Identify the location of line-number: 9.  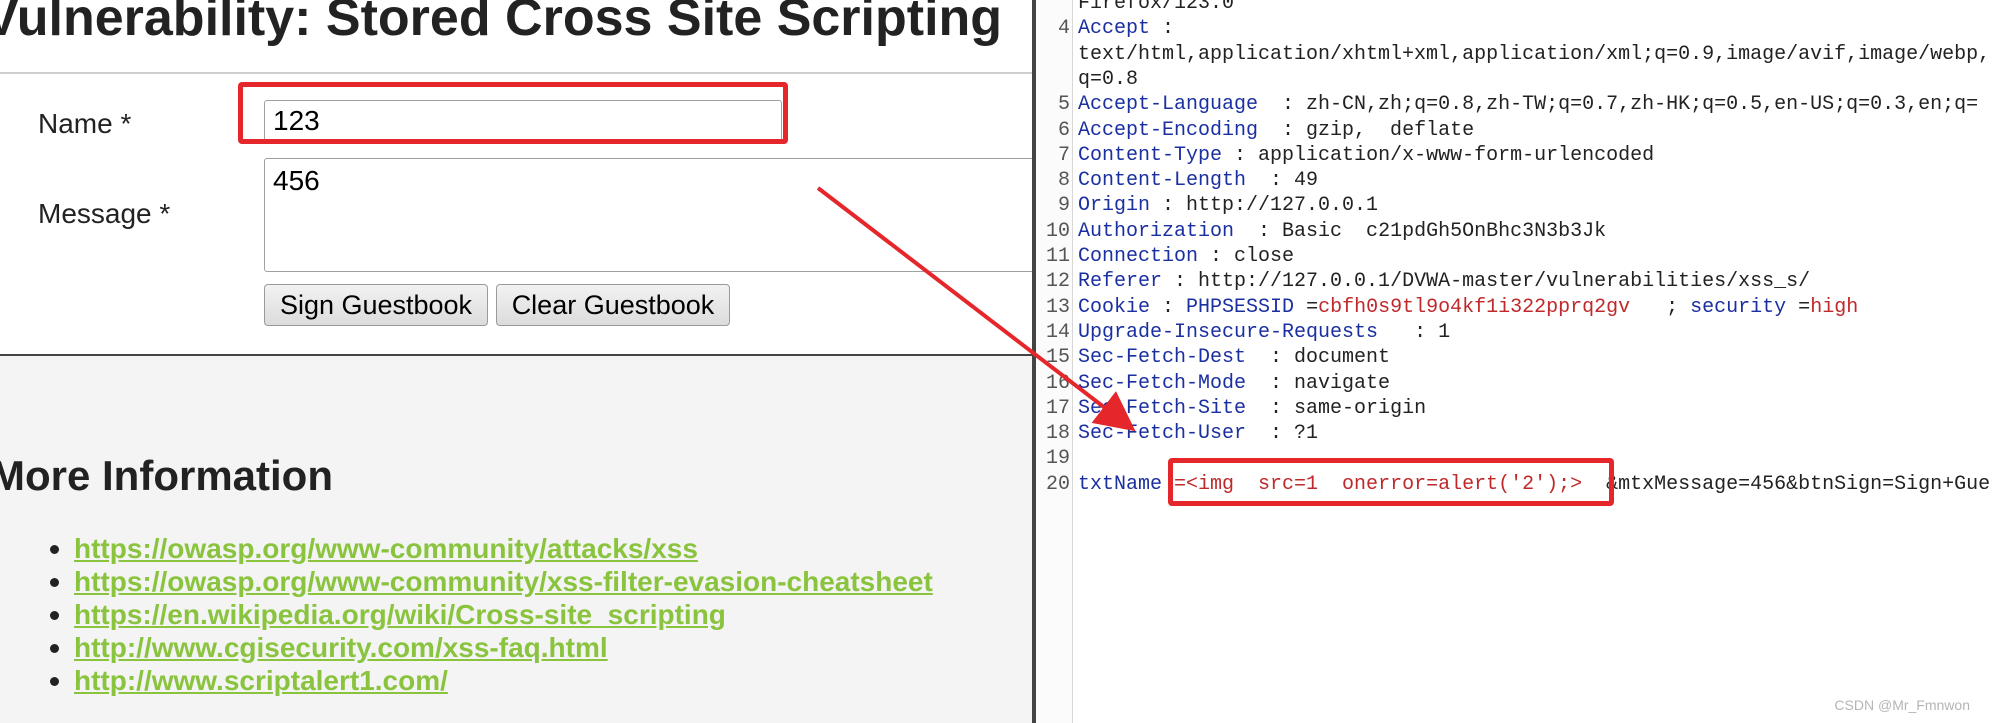
(1063, 206).